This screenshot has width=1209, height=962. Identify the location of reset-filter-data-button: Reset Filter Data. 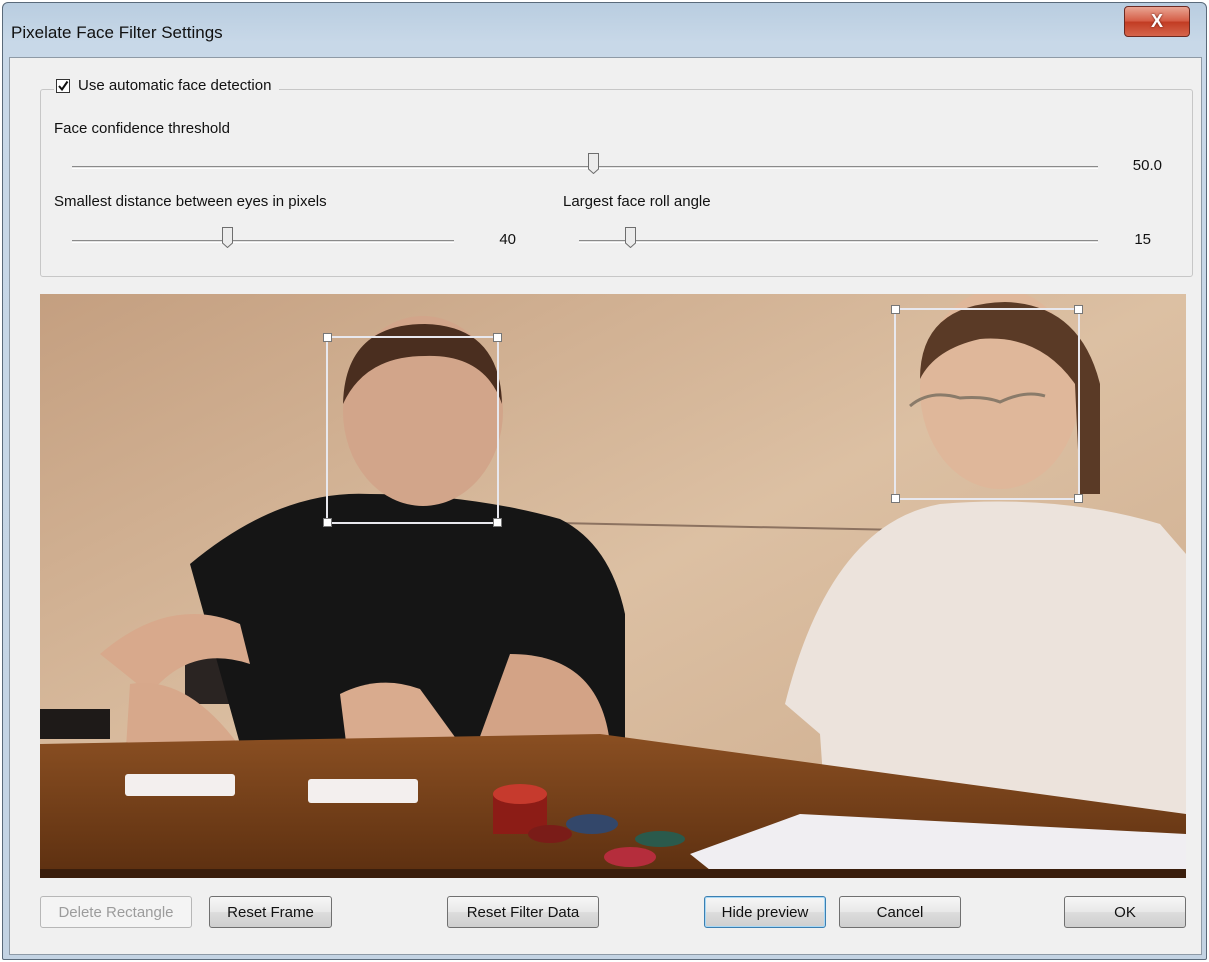
(523, 912).